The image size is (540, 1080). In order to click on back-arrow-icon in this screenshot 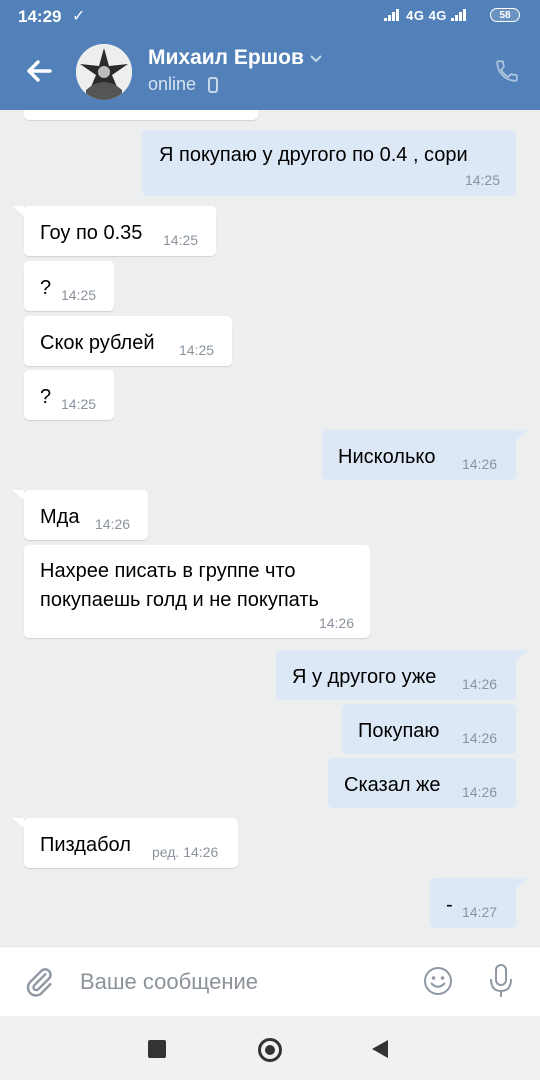, I will do `click(39, 71)`.